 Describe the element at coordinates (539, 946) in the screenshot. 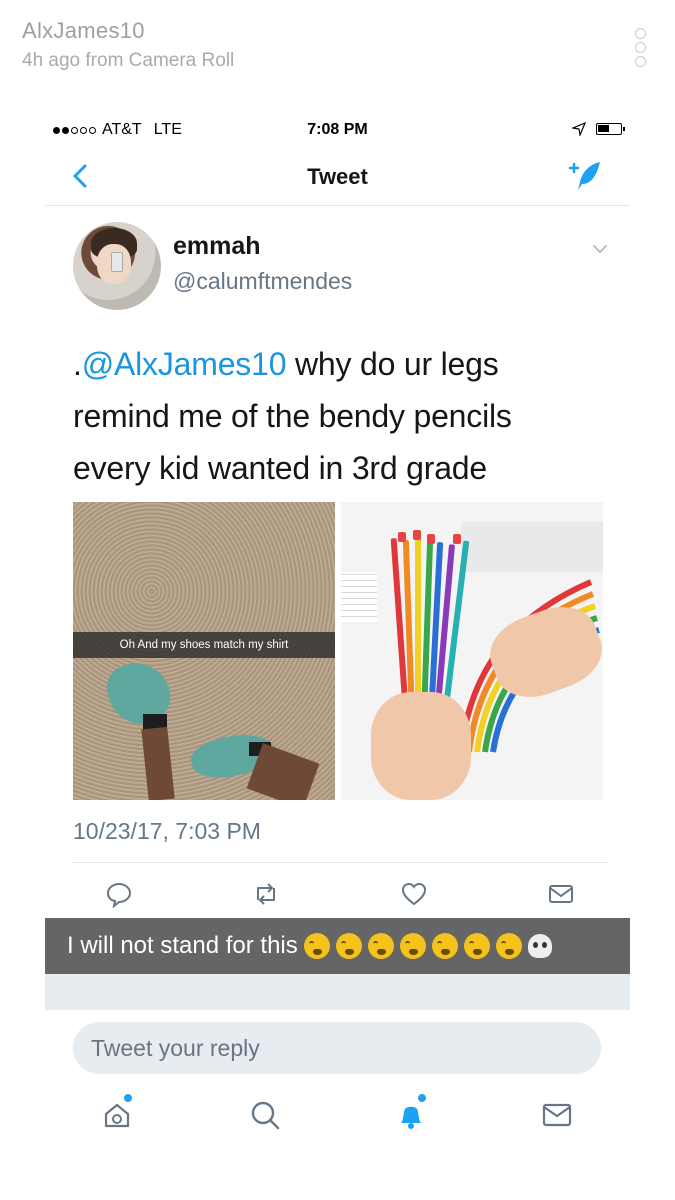

I see `skull-emoji-icon` at that location.